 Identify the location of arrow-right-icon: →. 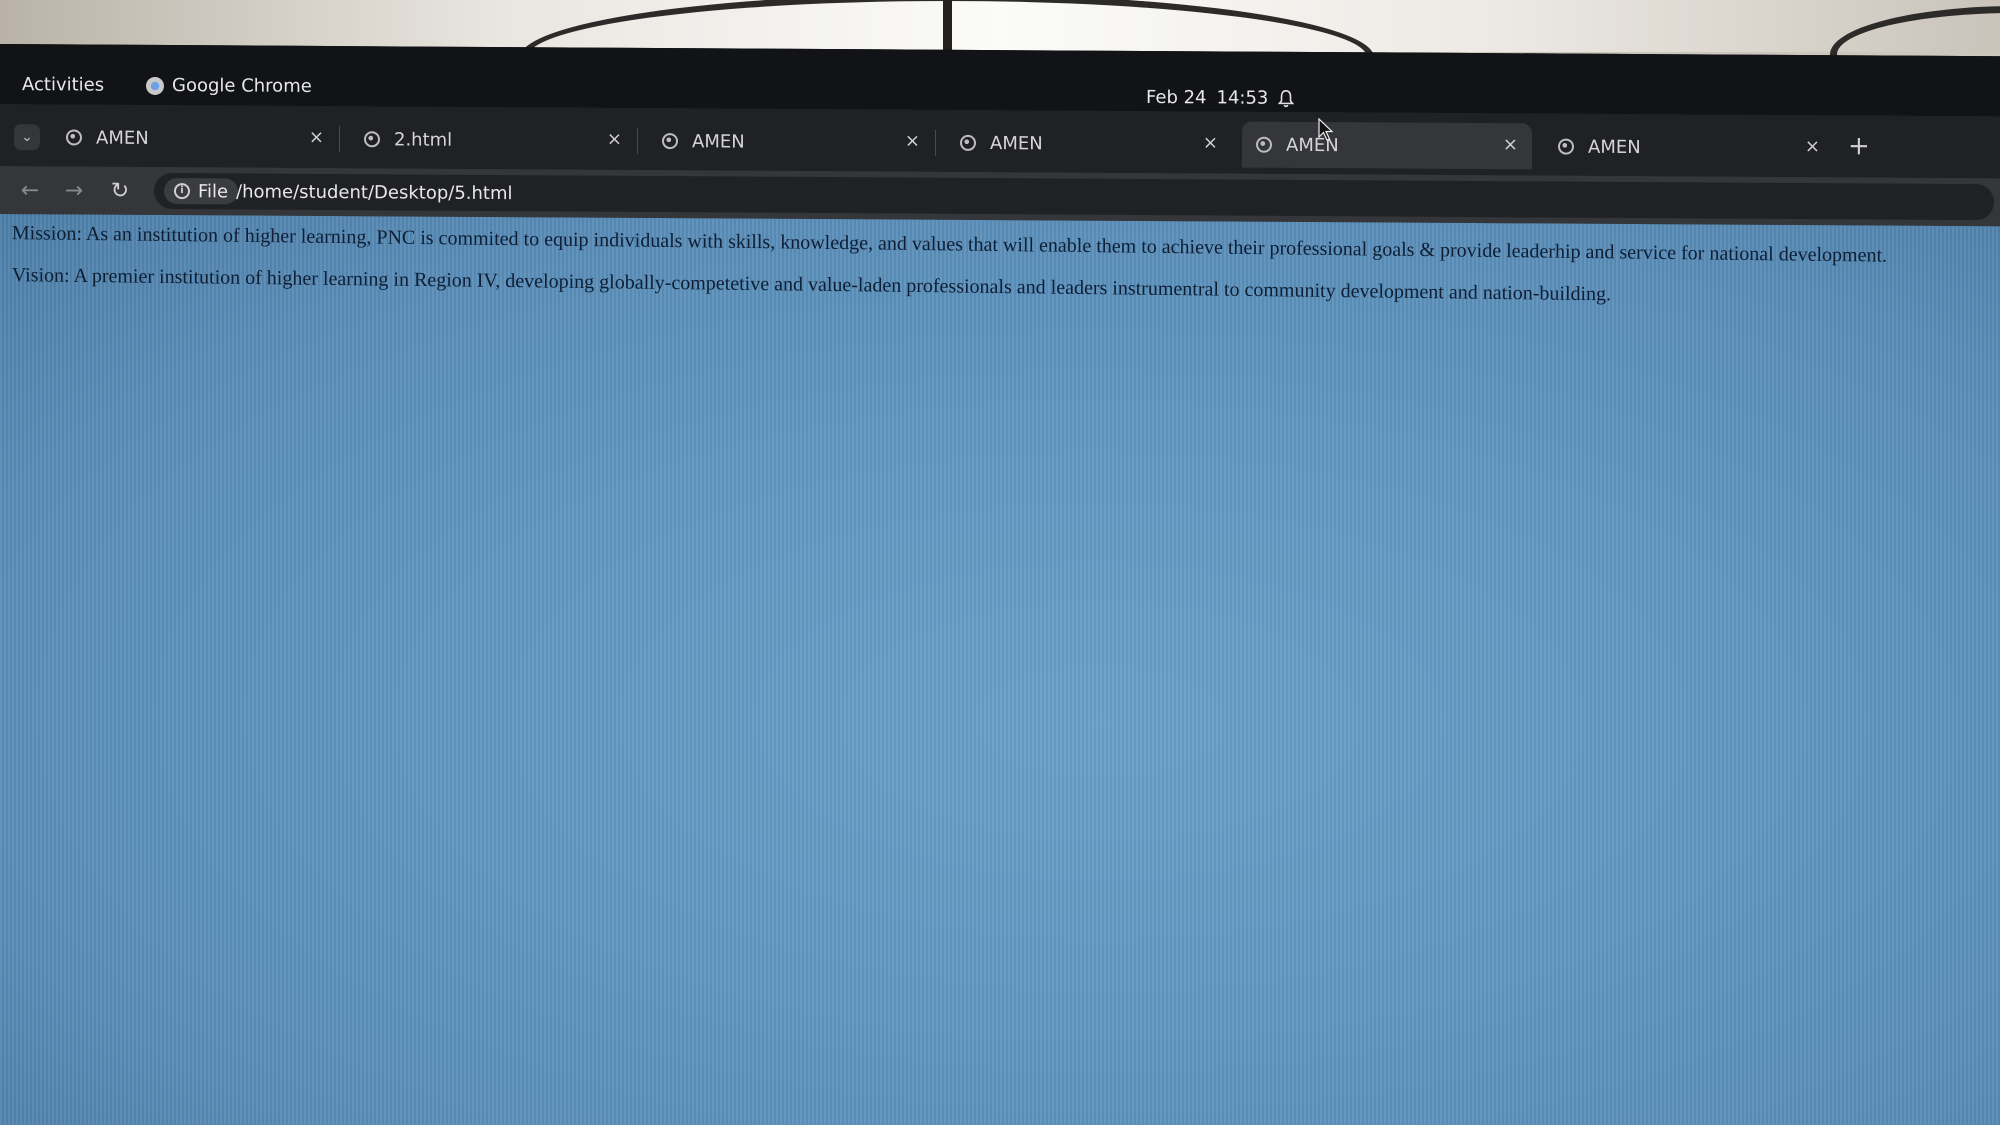
(74, 190).